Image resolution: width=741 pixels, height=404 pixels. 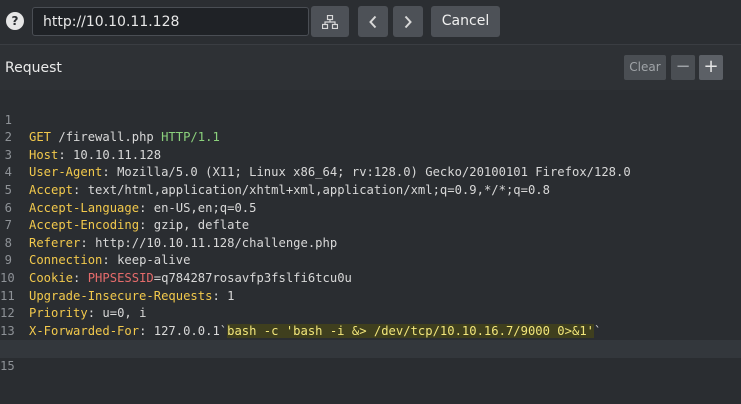 What do you see at coordinates (465, 21) in the screenshot?
I see `cancel-button: Cancel` at bounding box center [465, 21].